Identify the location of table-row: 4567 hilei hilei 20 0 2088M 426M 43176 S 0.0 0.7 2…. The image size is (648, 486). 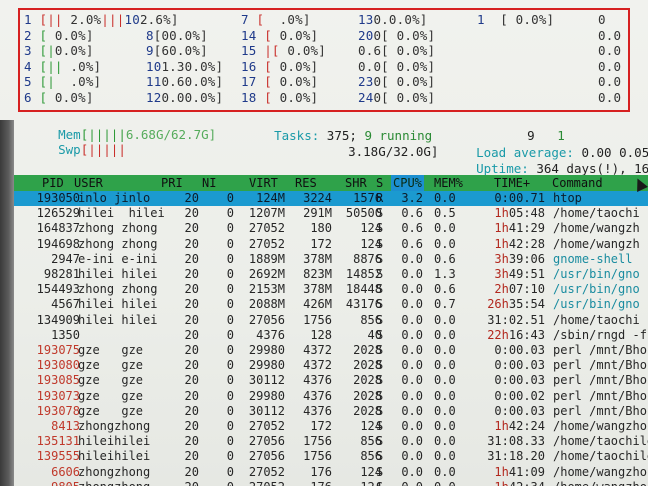
(331, 304).